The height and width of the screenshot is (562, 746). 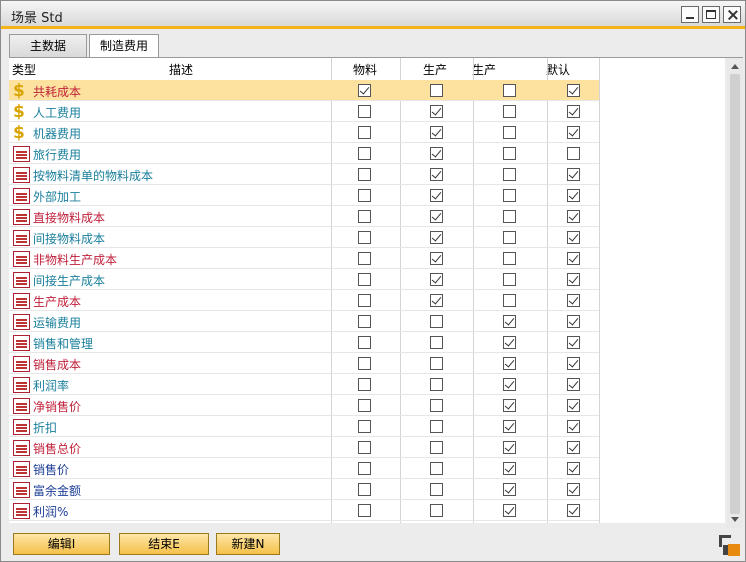 I want to click on row-label: 人工费用, so click(x=57, y=112).